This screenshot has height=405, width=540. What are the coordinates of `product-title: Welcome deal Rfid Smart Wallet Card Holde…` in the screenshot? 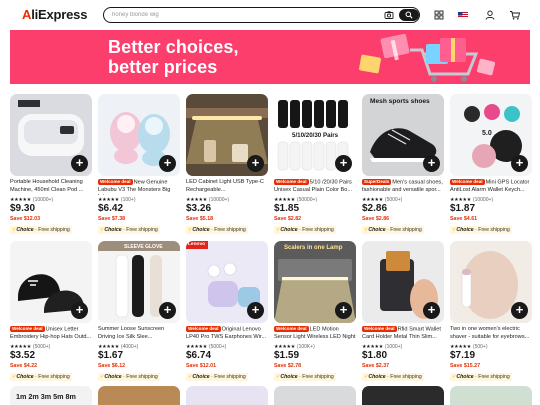 It's located at (403, 334).